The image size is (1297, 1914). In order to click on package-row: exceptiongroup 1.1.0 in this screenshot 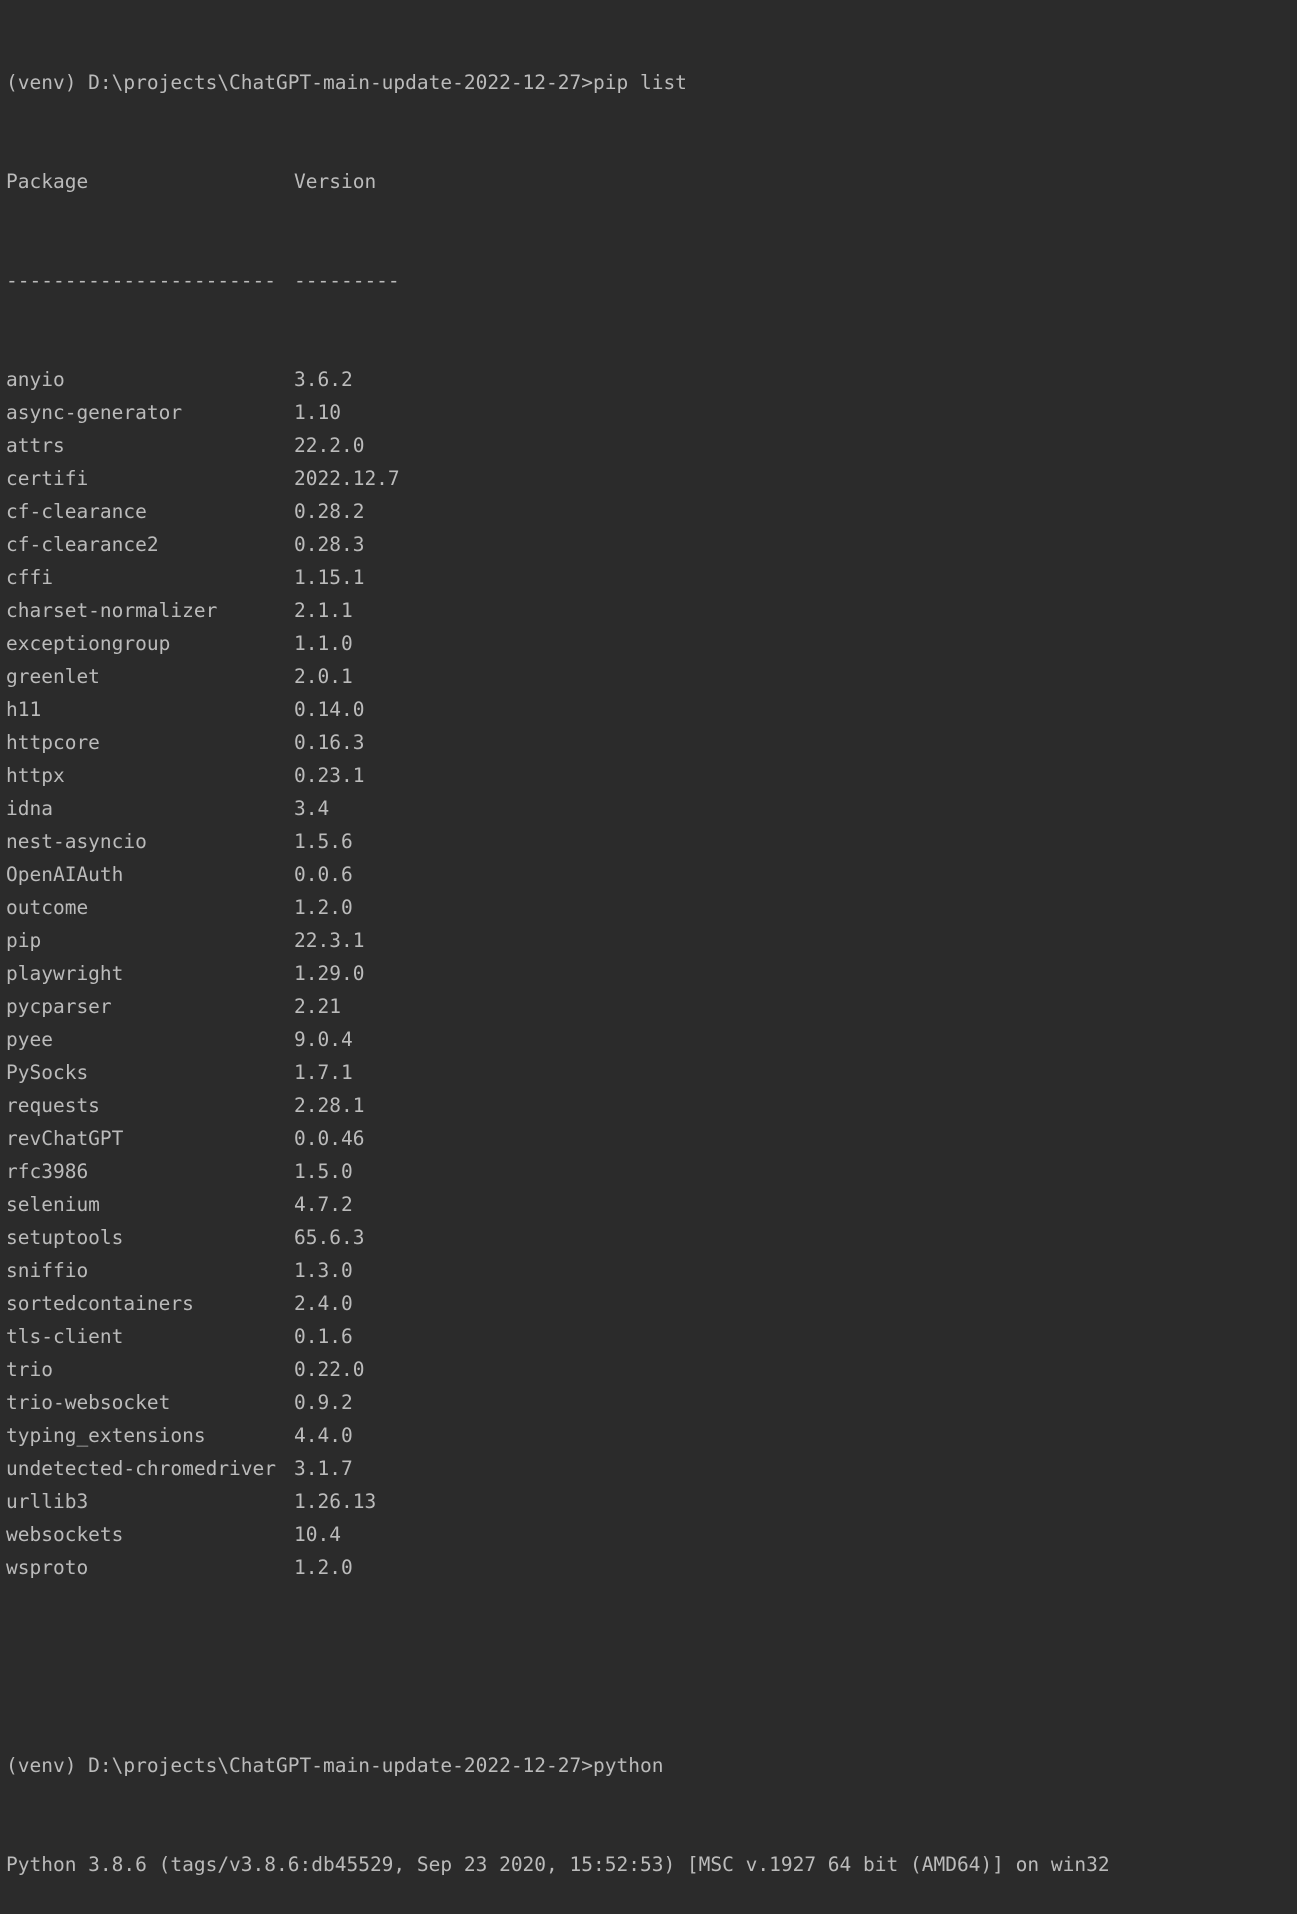, I will do `click(651, 643)`.